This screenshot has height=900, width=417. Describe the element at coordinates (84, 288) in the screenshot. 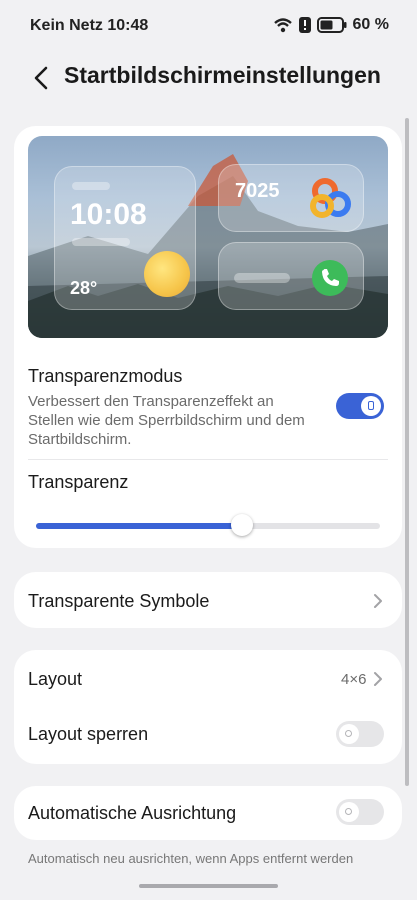

I see `preview-temperature: 28°` at that location.